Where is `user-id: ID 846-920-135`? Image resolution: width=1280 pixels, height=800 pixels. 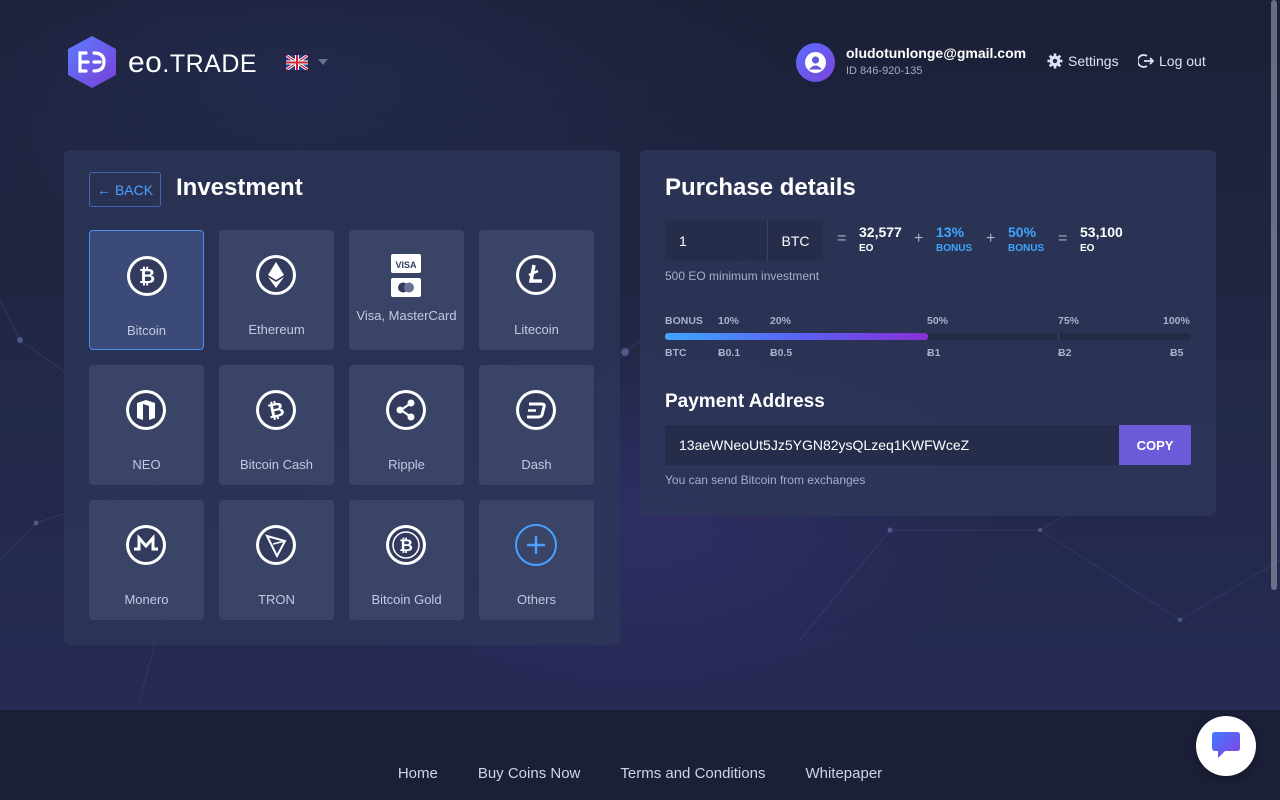 user-id: ID 846-920-135 is located at coordinates (884, 71).